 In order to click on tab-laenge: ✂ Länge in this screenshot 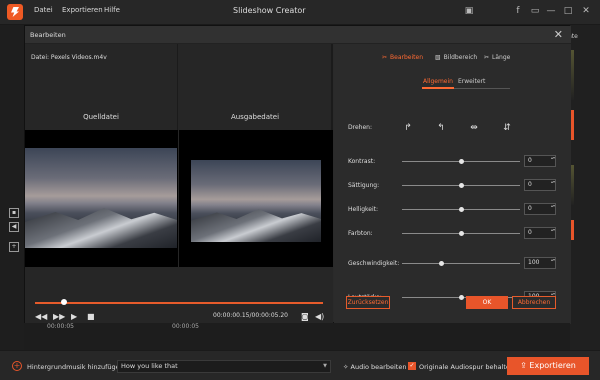, I will do `click(497, 57)`.